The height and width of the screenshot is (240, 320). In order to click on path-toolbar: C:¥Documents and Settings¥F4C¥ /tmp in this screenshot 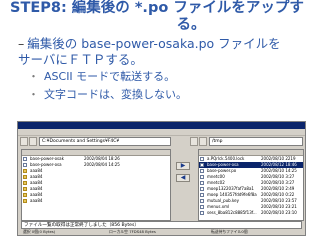, I will do `click(161, 141)`.